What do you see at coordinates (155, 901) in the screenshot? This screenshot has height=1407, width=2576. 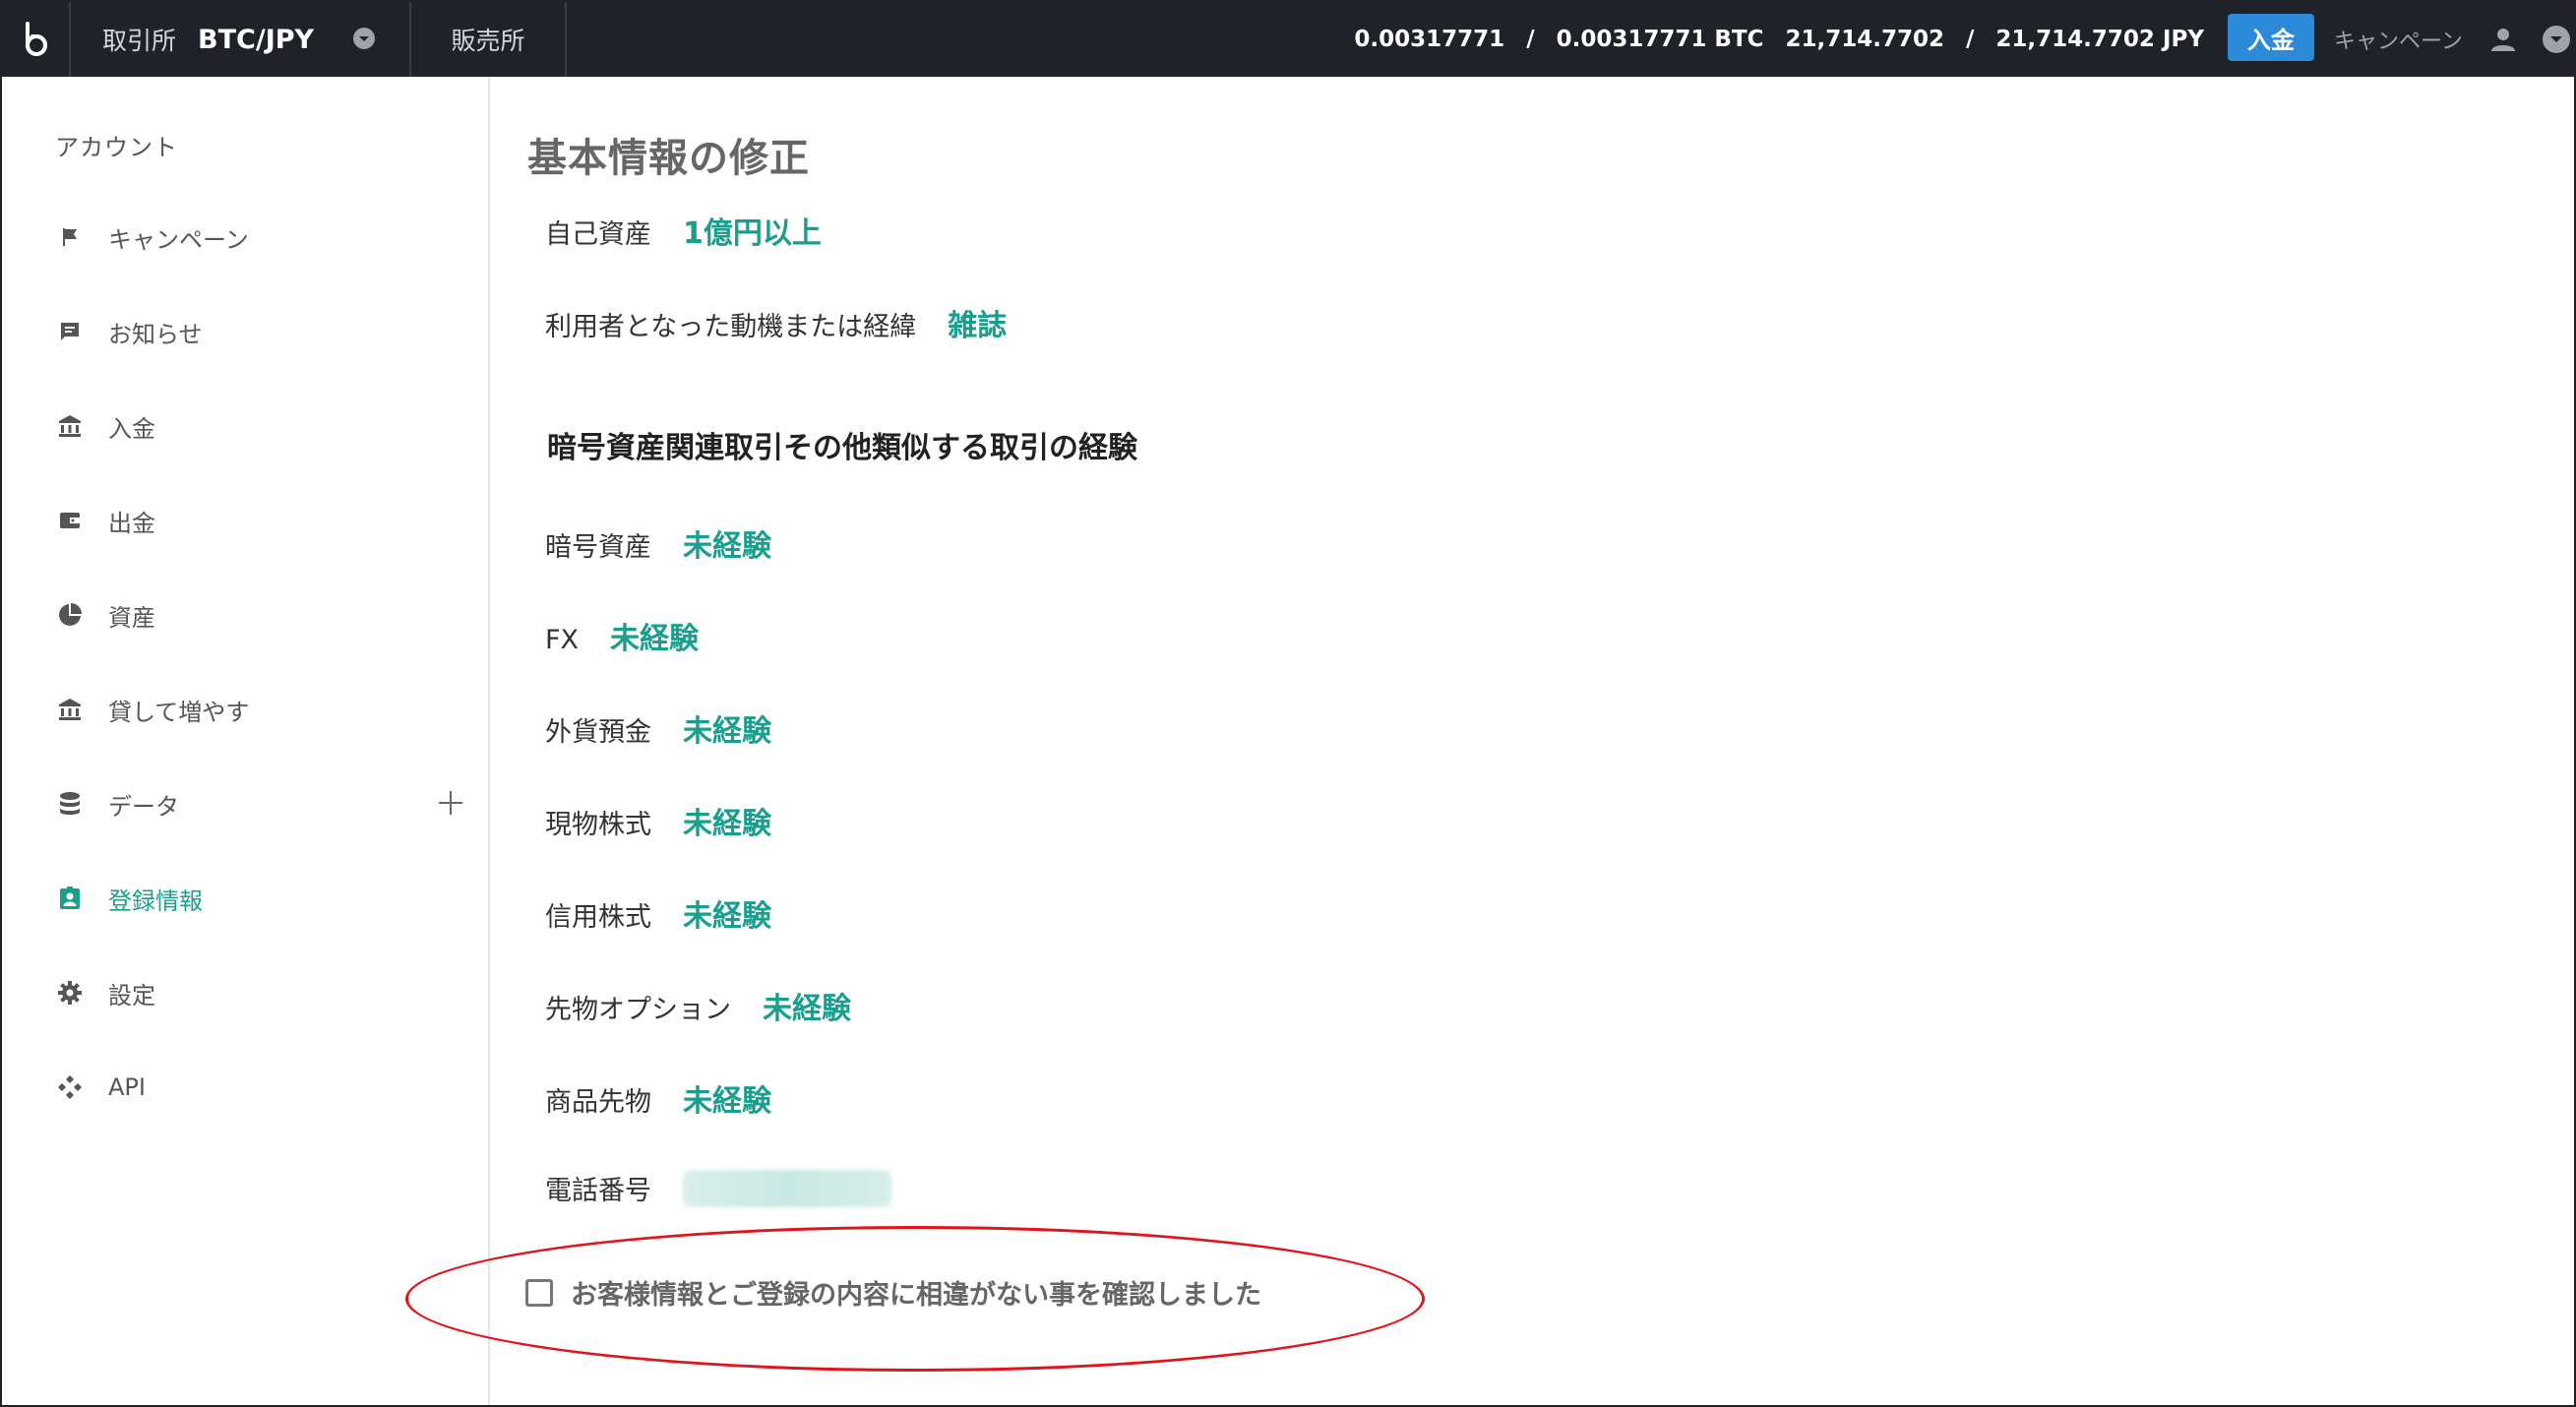 I see `sidebar-item-label: 登録情報` at bounding box center [155, 901].